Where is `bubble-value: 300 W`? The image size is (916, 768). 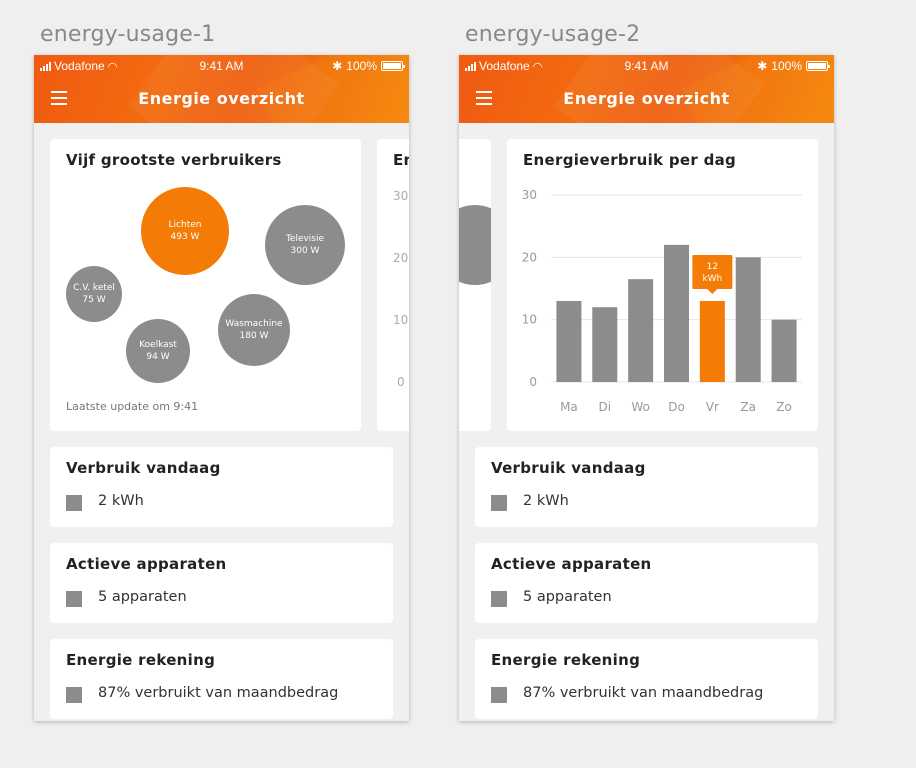
bubble-value: 300 W is located at coordinates (305, 251).